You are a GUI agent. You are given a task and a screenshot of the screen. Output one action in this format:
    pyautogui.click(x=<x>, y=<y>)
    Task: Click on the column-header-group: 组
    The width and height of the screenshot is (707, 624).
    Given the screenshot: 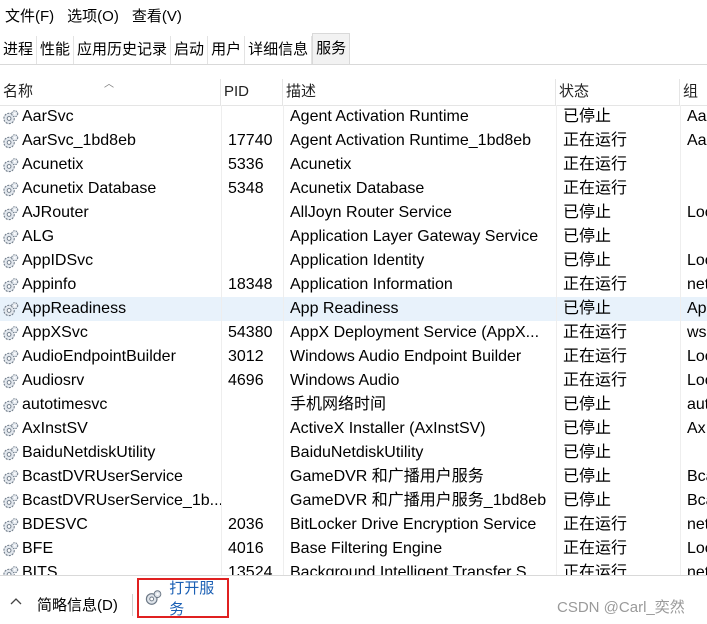 What is the action you would take?
    pyautogui.click(x=693, y=92)
    